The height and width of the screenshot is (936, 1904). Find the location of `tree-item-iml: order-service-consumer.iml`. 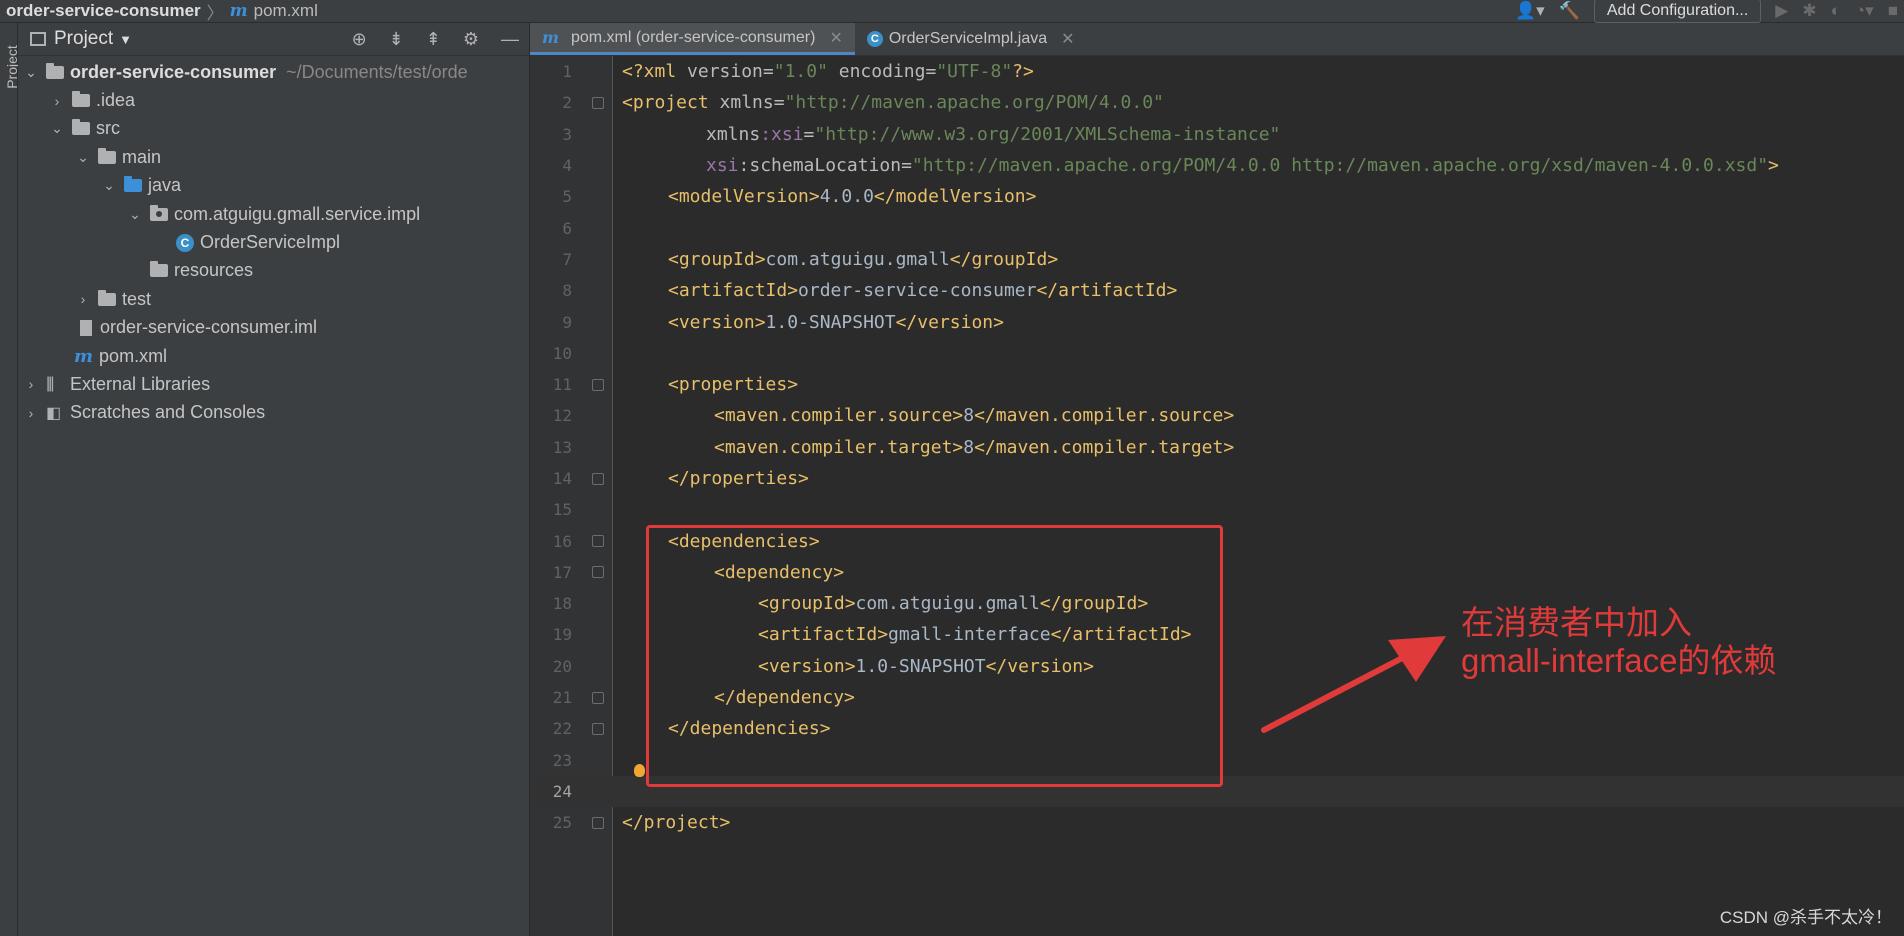

tree-item-iml: order-service-consumer.iml is located at coordinates (273, 328).